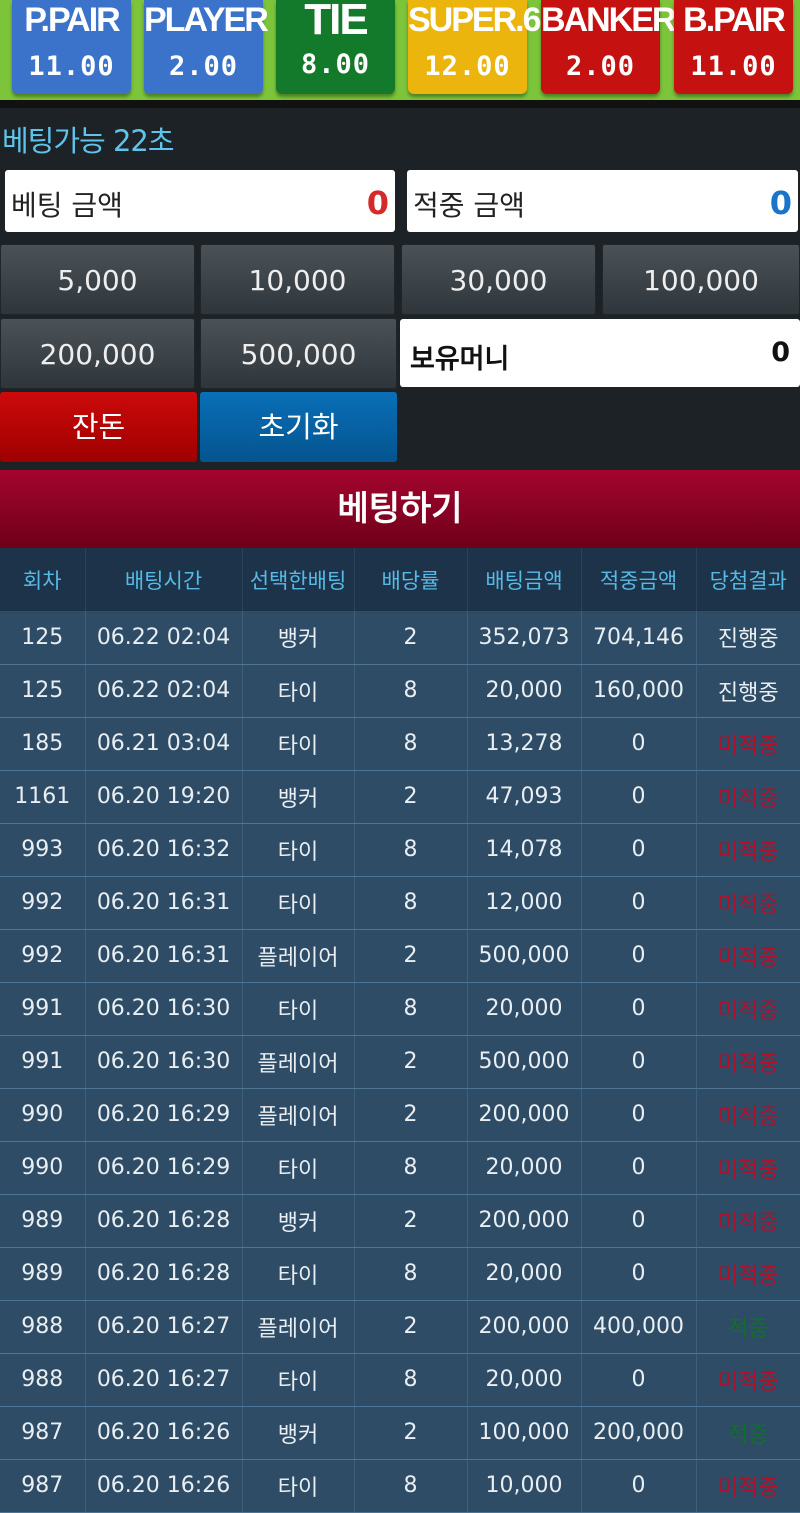  I want to click on cell-round: 992, so click(43, 903).